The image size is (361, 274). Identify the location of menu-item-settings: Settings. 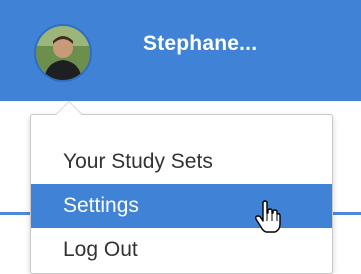
(181, 206).